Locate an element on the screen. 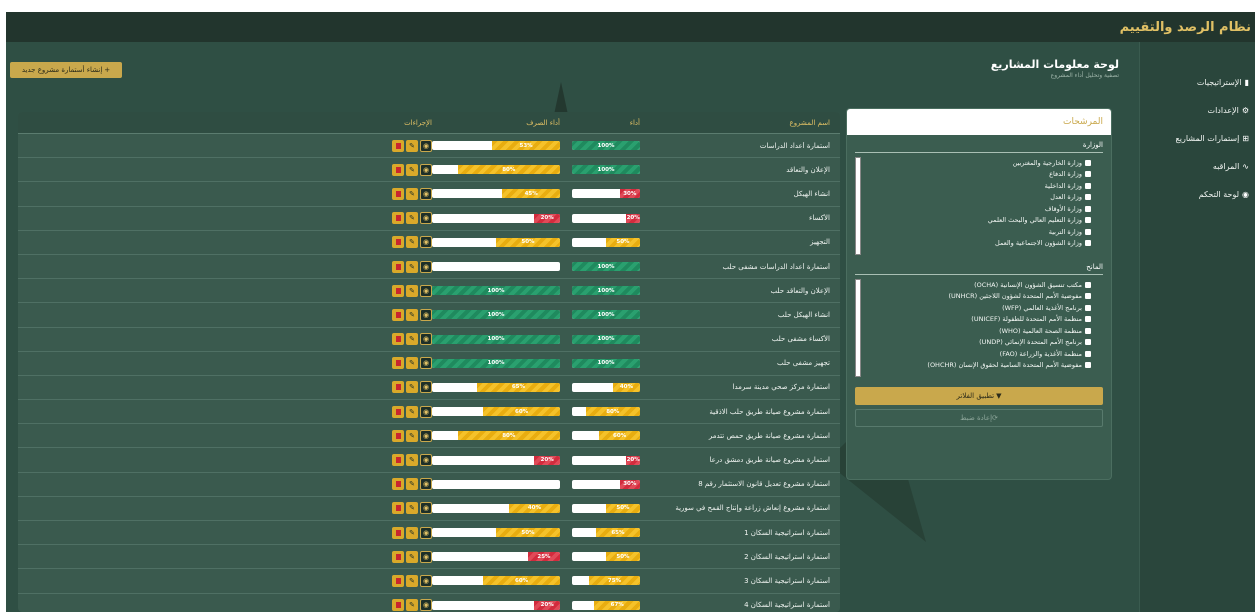 The width and height of the screenshot is (1255, 612). ministry-option: وزارة الخارجية والمغتربين is located at coordinates (979, 163).